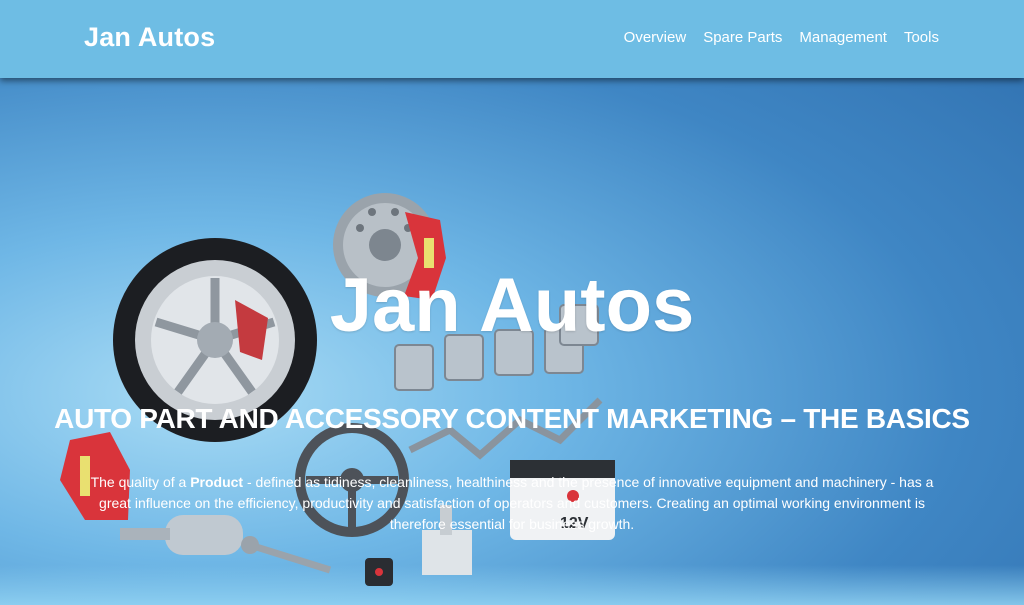 The width and height of the screenshot is (1024, 605). Describe the element at coordinates (286, 555) in the screenshot. I see `wrench-icon` at that location.